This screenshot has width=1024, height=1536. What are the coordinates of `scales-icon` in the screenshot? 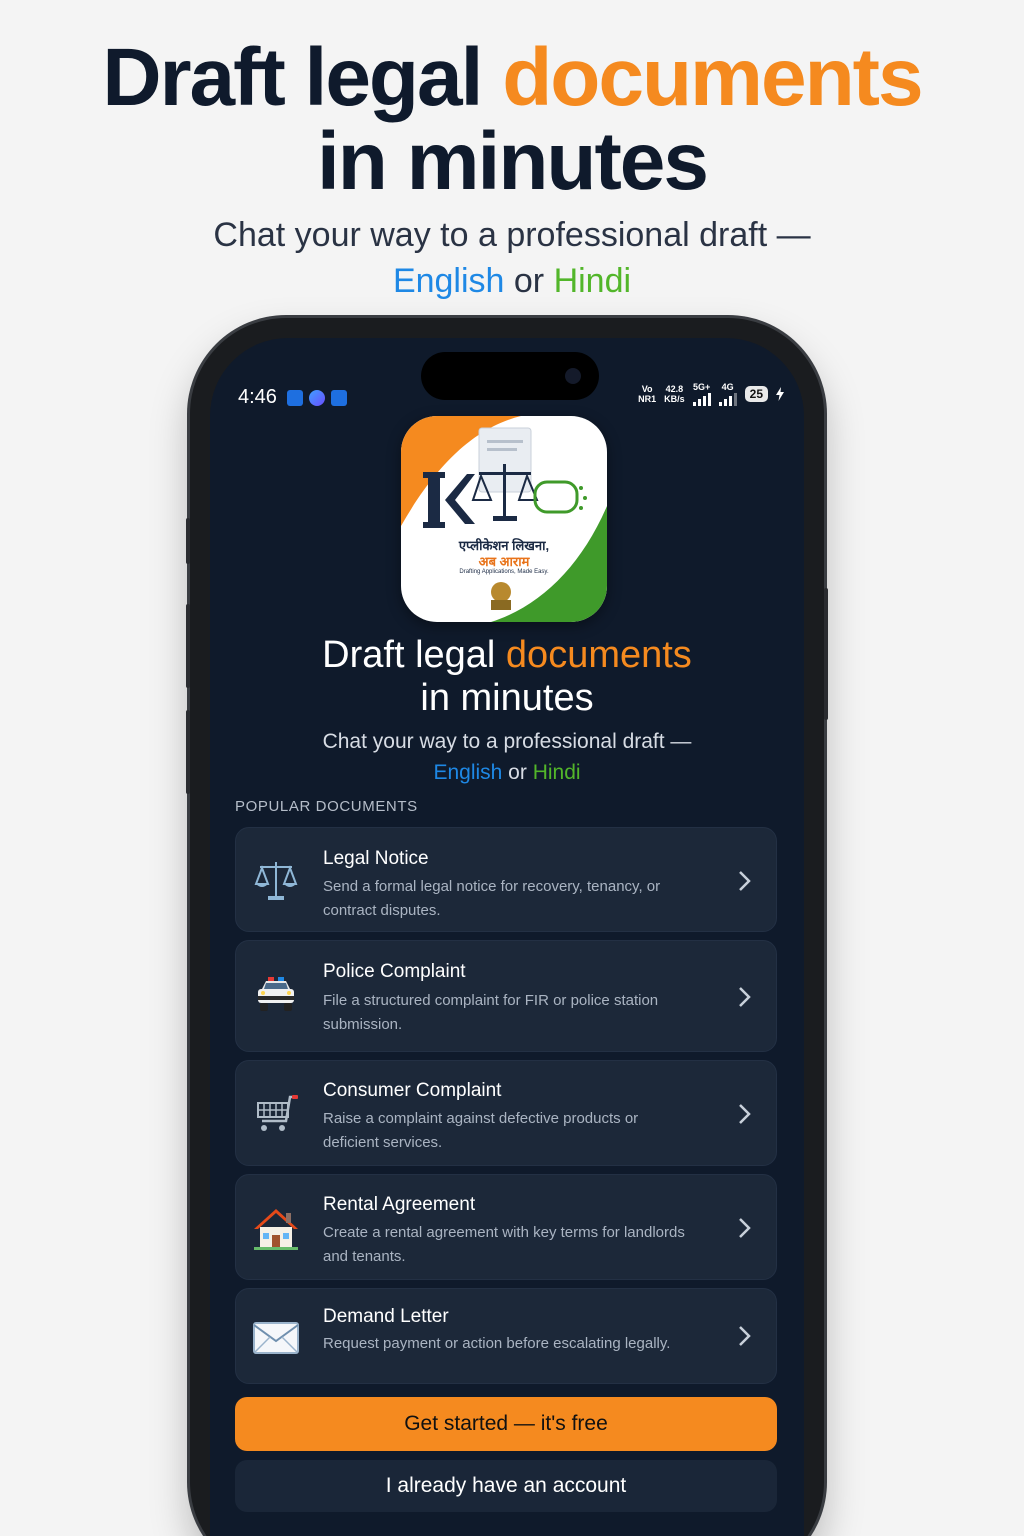 It's located at (276, 880).